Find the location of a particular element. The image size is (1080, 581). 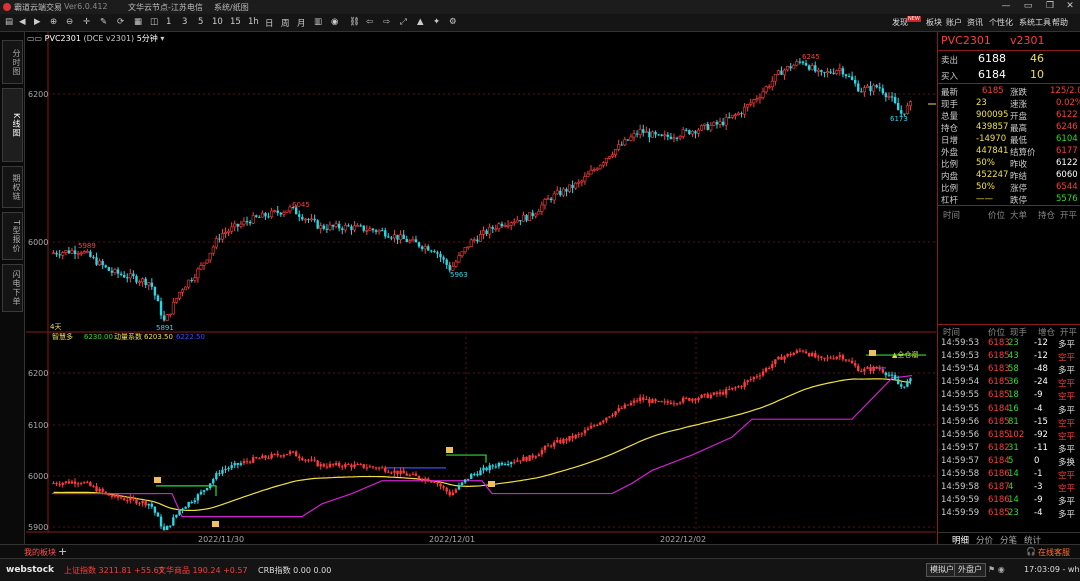

tab-timeshare: 分时图 is located at coordinates (12, 62).